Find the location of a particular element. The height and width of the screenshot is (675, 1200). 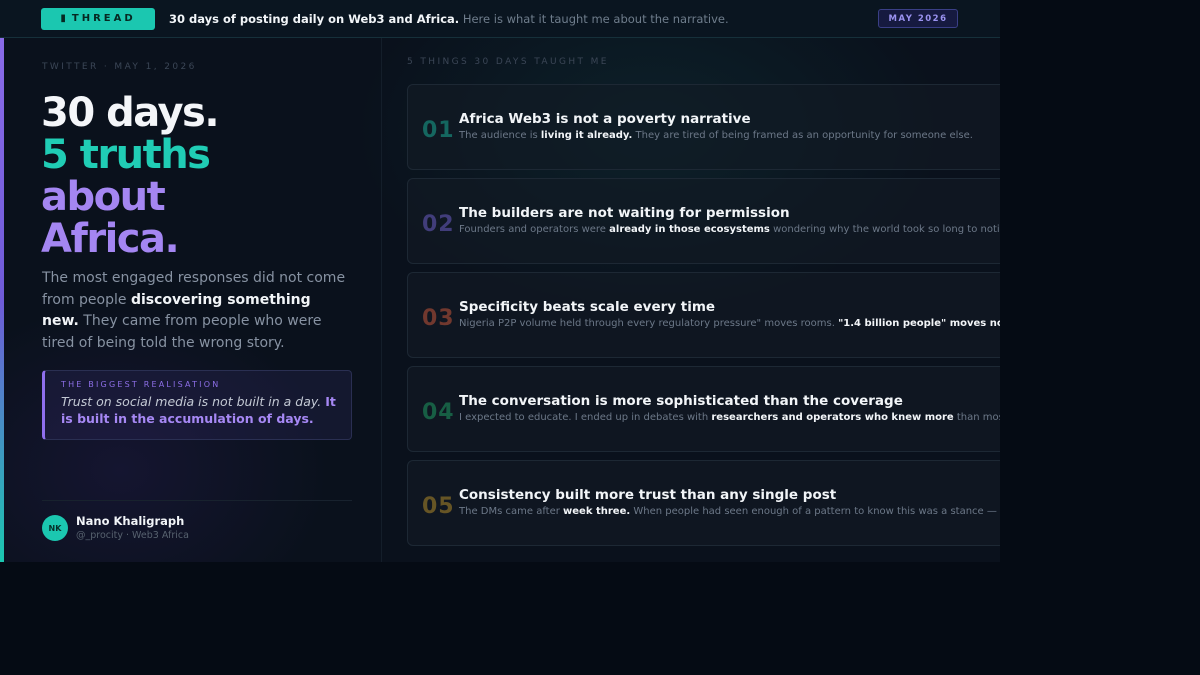

item-number: 04 is located at coordinates (438, 412).